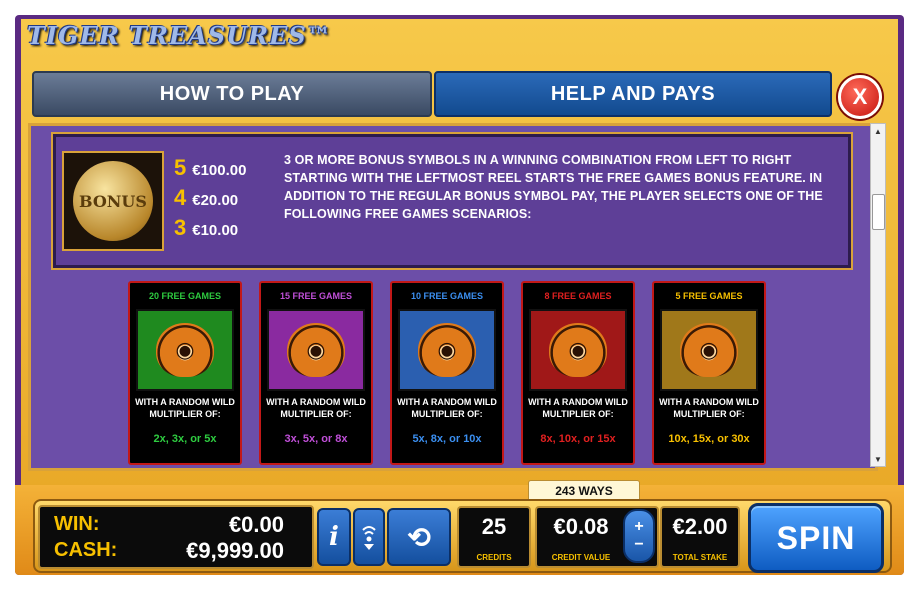 The height and width of the screenshot is (590, 921). Describe the element at coordinates (581, 557) in the screenshot. I see `credit-value-label: CREDIT VALUE` at that location.